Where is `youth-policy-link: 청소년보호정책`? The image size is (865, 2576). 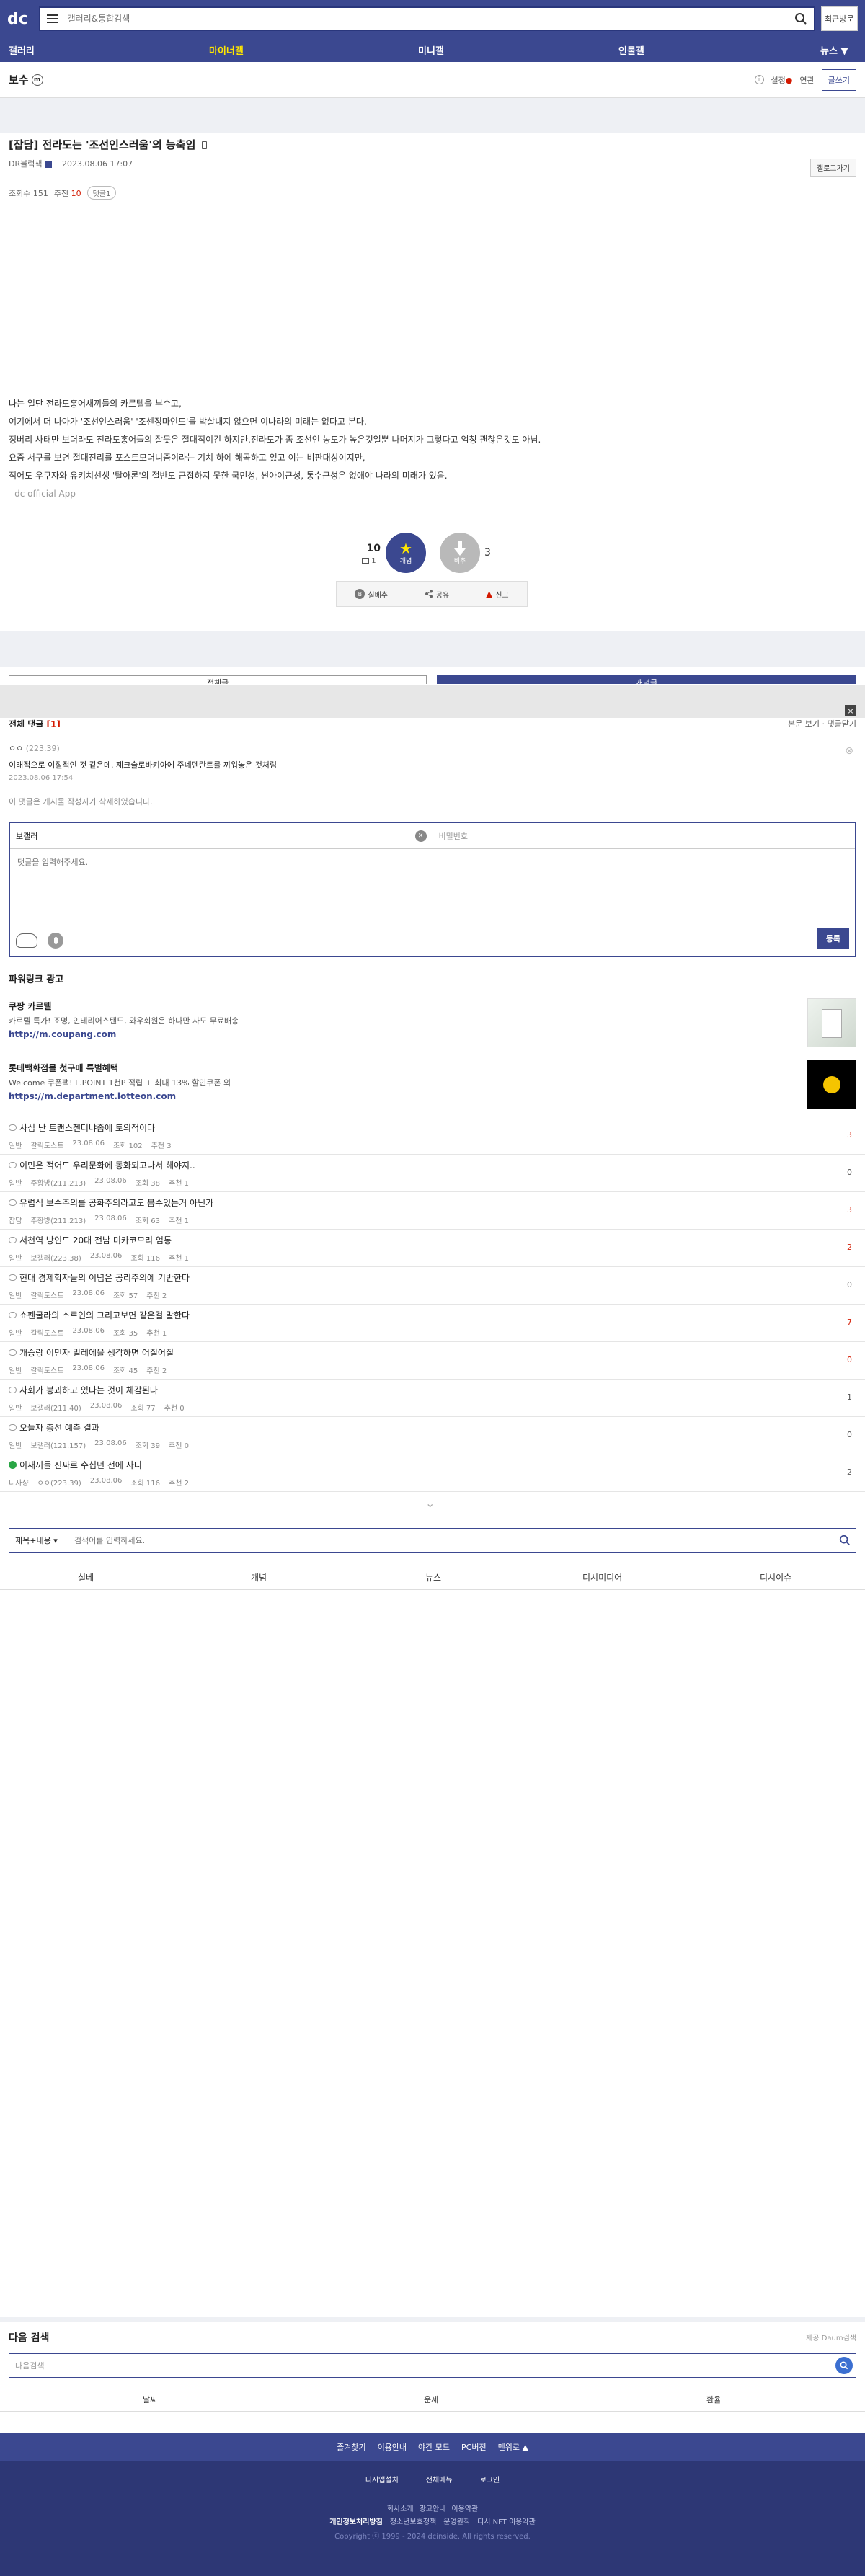
youth-policy-link: 청소년보호정책 is located at coordinates (413, 2520).